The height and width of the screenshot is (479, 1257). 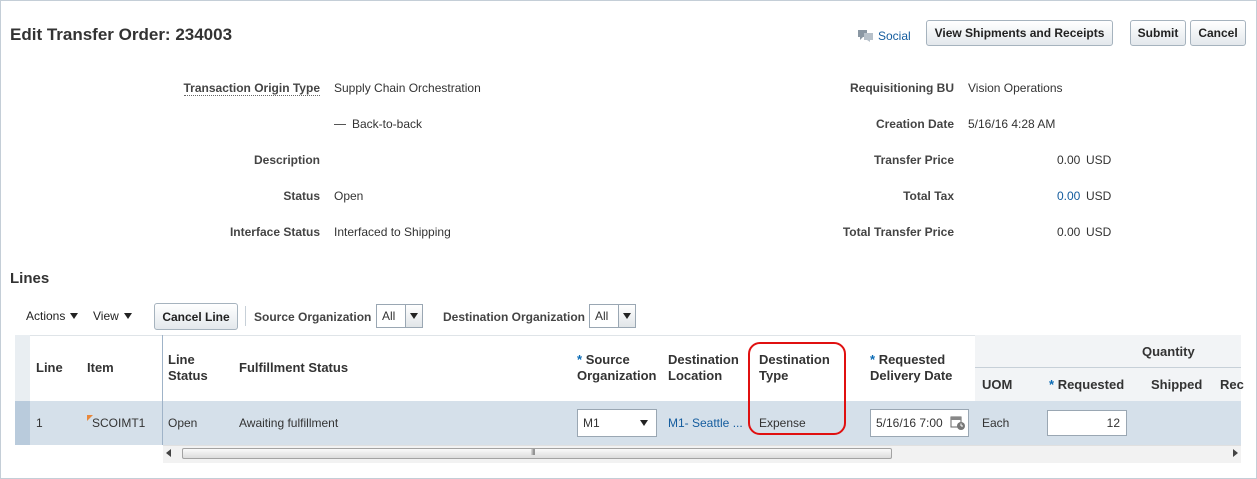 I want to click on transfer-price-value: 0.00, so click(x=1069, y=160).